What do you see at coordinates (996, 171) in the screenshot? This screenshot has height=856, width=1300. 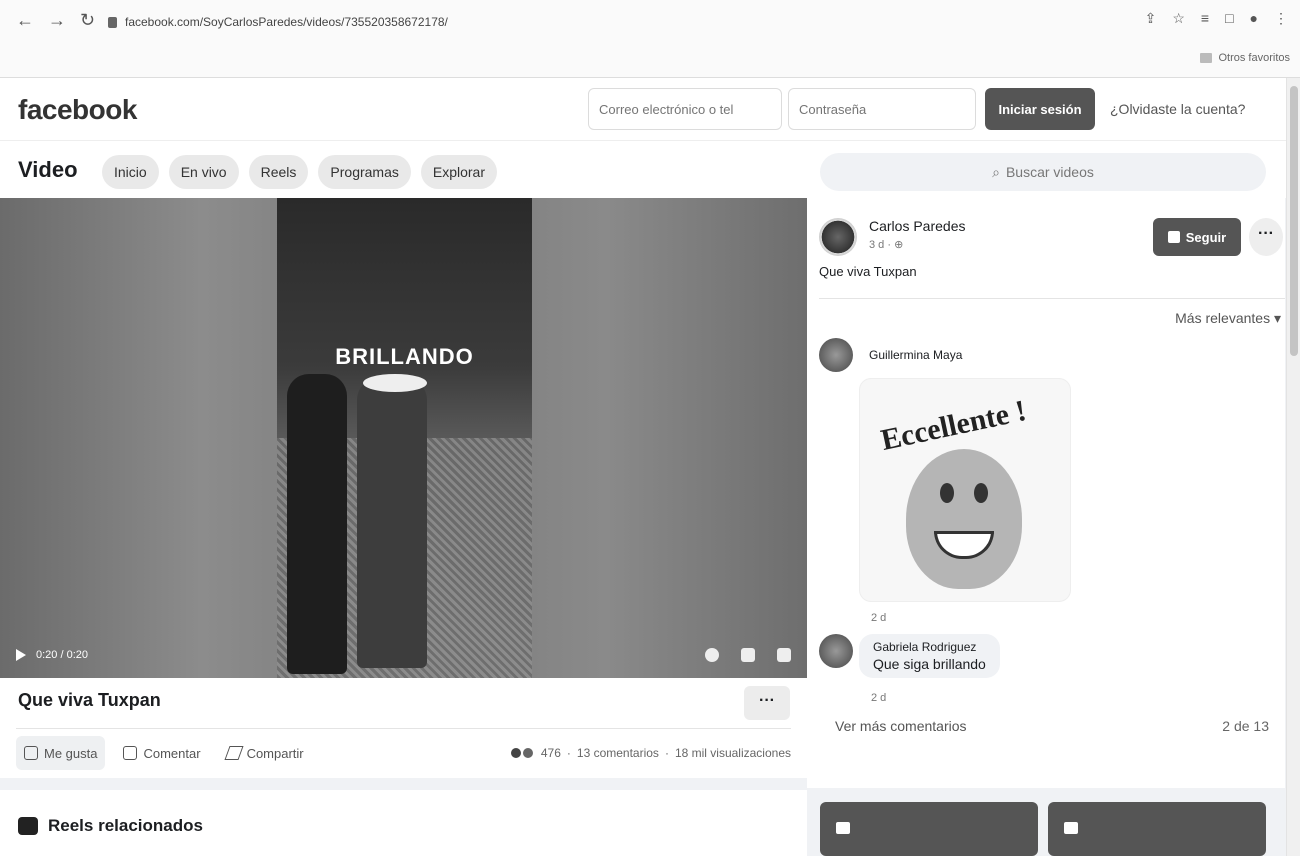 I see `search-icon: ⌕` at bounding box center [996, 171].